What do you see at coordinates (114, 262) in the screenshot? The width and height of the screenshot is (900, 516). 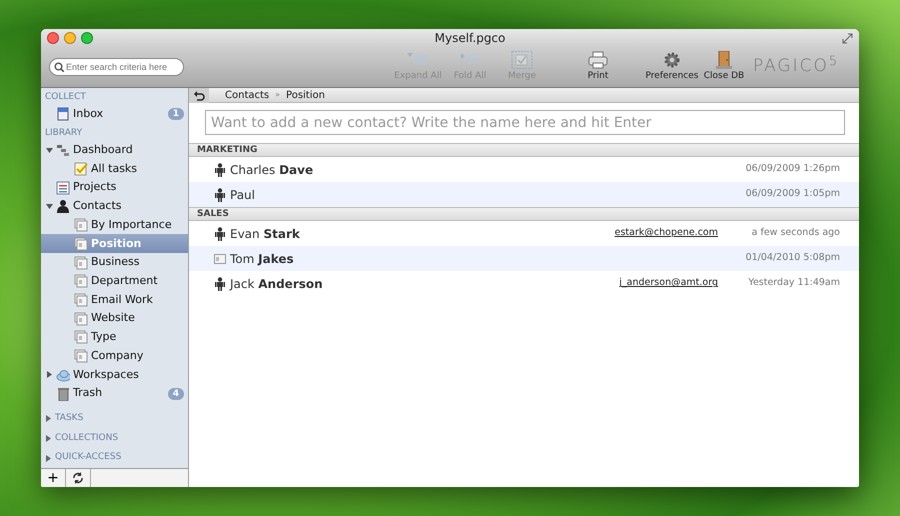 I see `sidebar-item: Business` at bounding box center [114, 262].